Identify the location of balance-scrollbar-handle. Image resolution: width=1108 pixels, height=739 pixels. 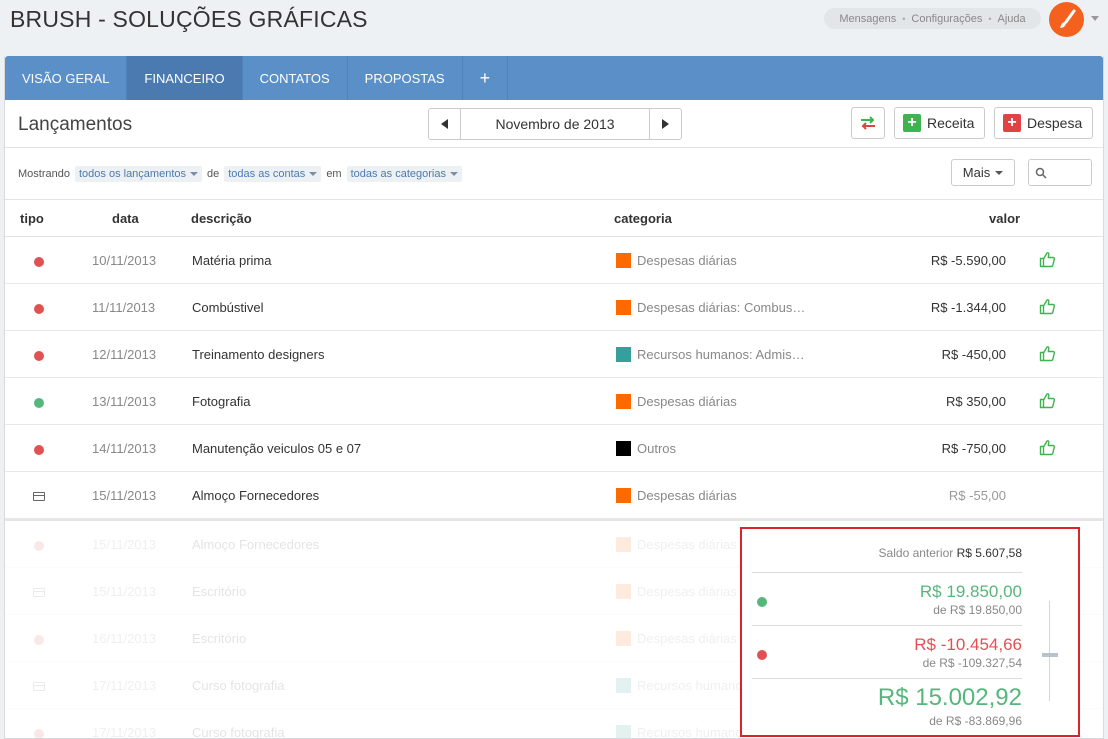
(1050, 655).